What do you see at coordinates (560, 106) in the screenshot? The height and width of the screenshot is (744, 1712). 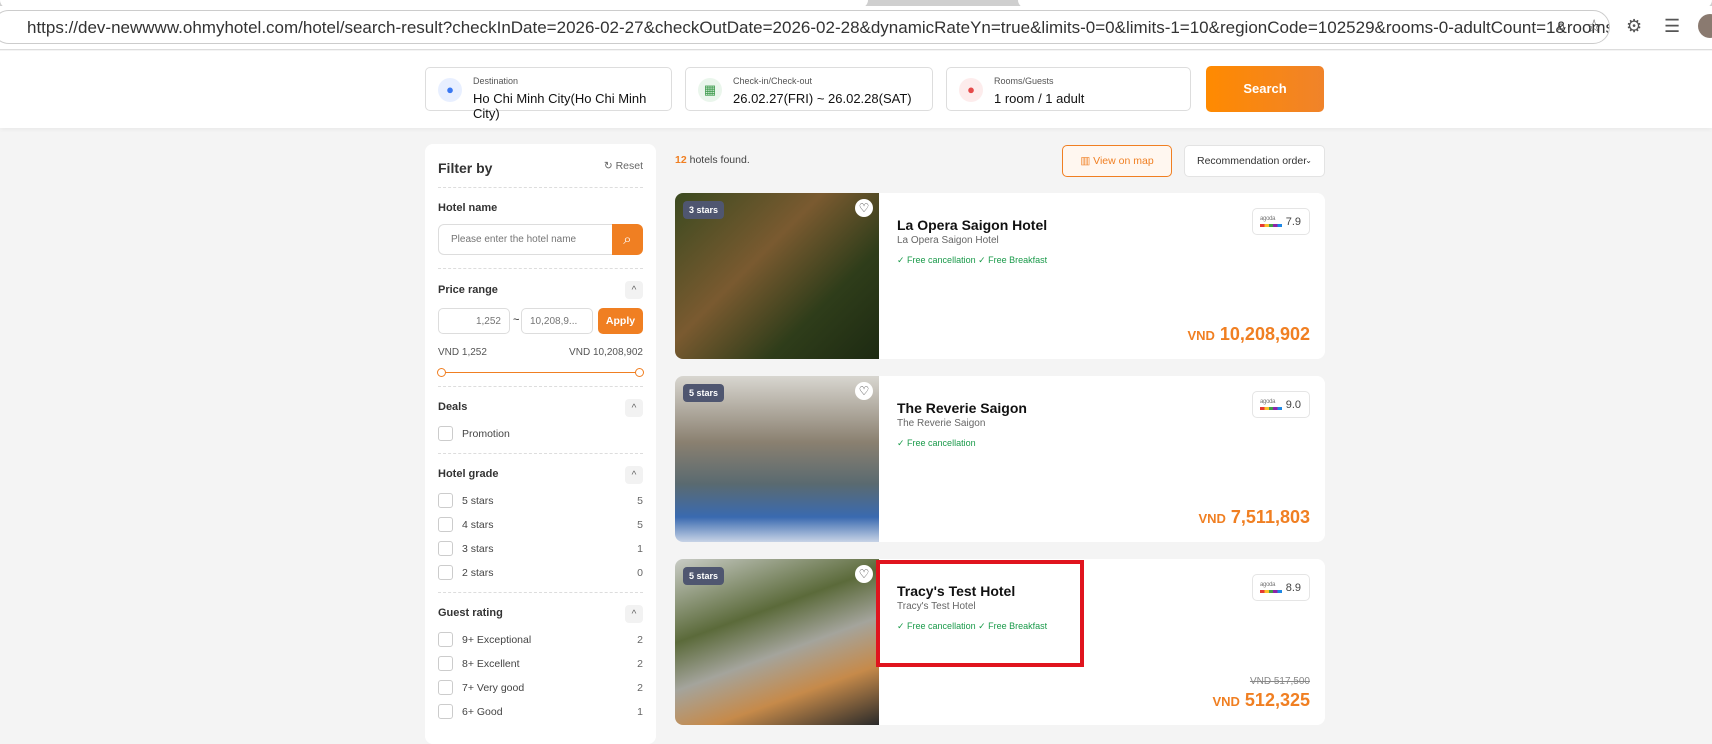 I see `destination-value: Ho Chi Minh City(Ho Chi Minh City)` at bounding box center [560, 106].